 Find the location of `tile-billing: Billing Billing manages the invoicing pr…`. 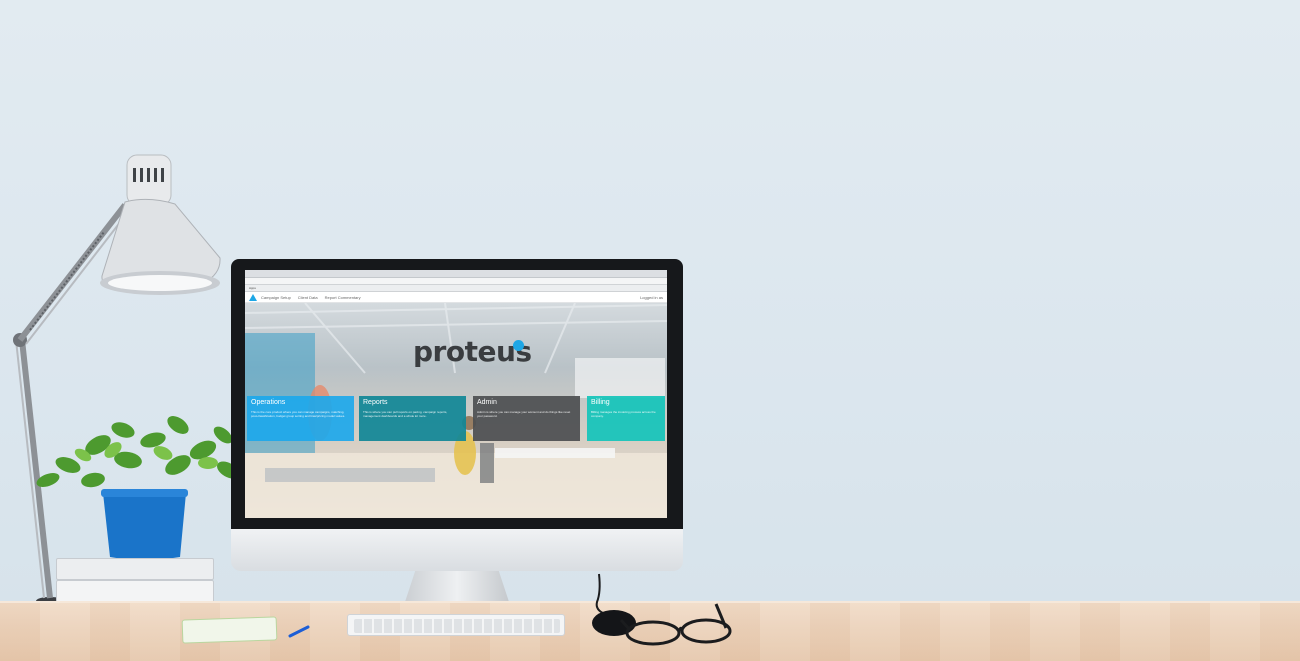

tile-billing: Billing Billing manages the invoicing pr… is located at coordinates (626, 418).